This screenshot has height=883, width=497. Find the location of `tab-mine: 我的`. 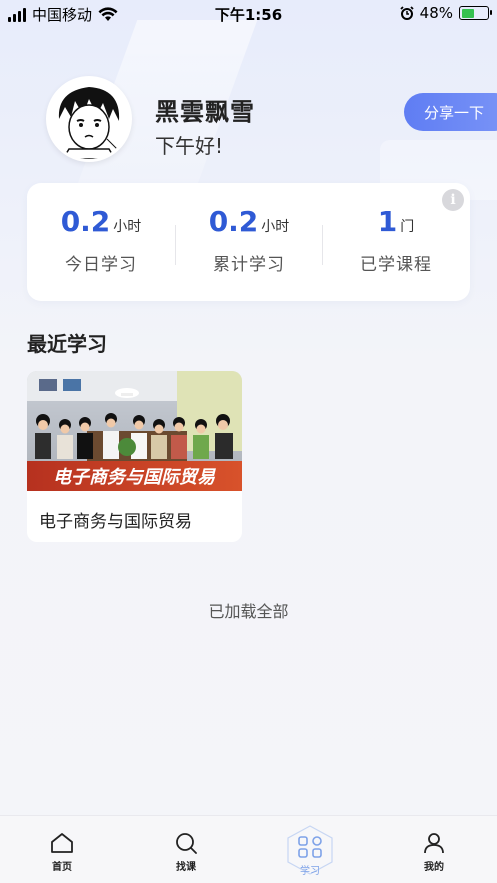

tab-mine: 我的 is located at coordinates (434, 852).